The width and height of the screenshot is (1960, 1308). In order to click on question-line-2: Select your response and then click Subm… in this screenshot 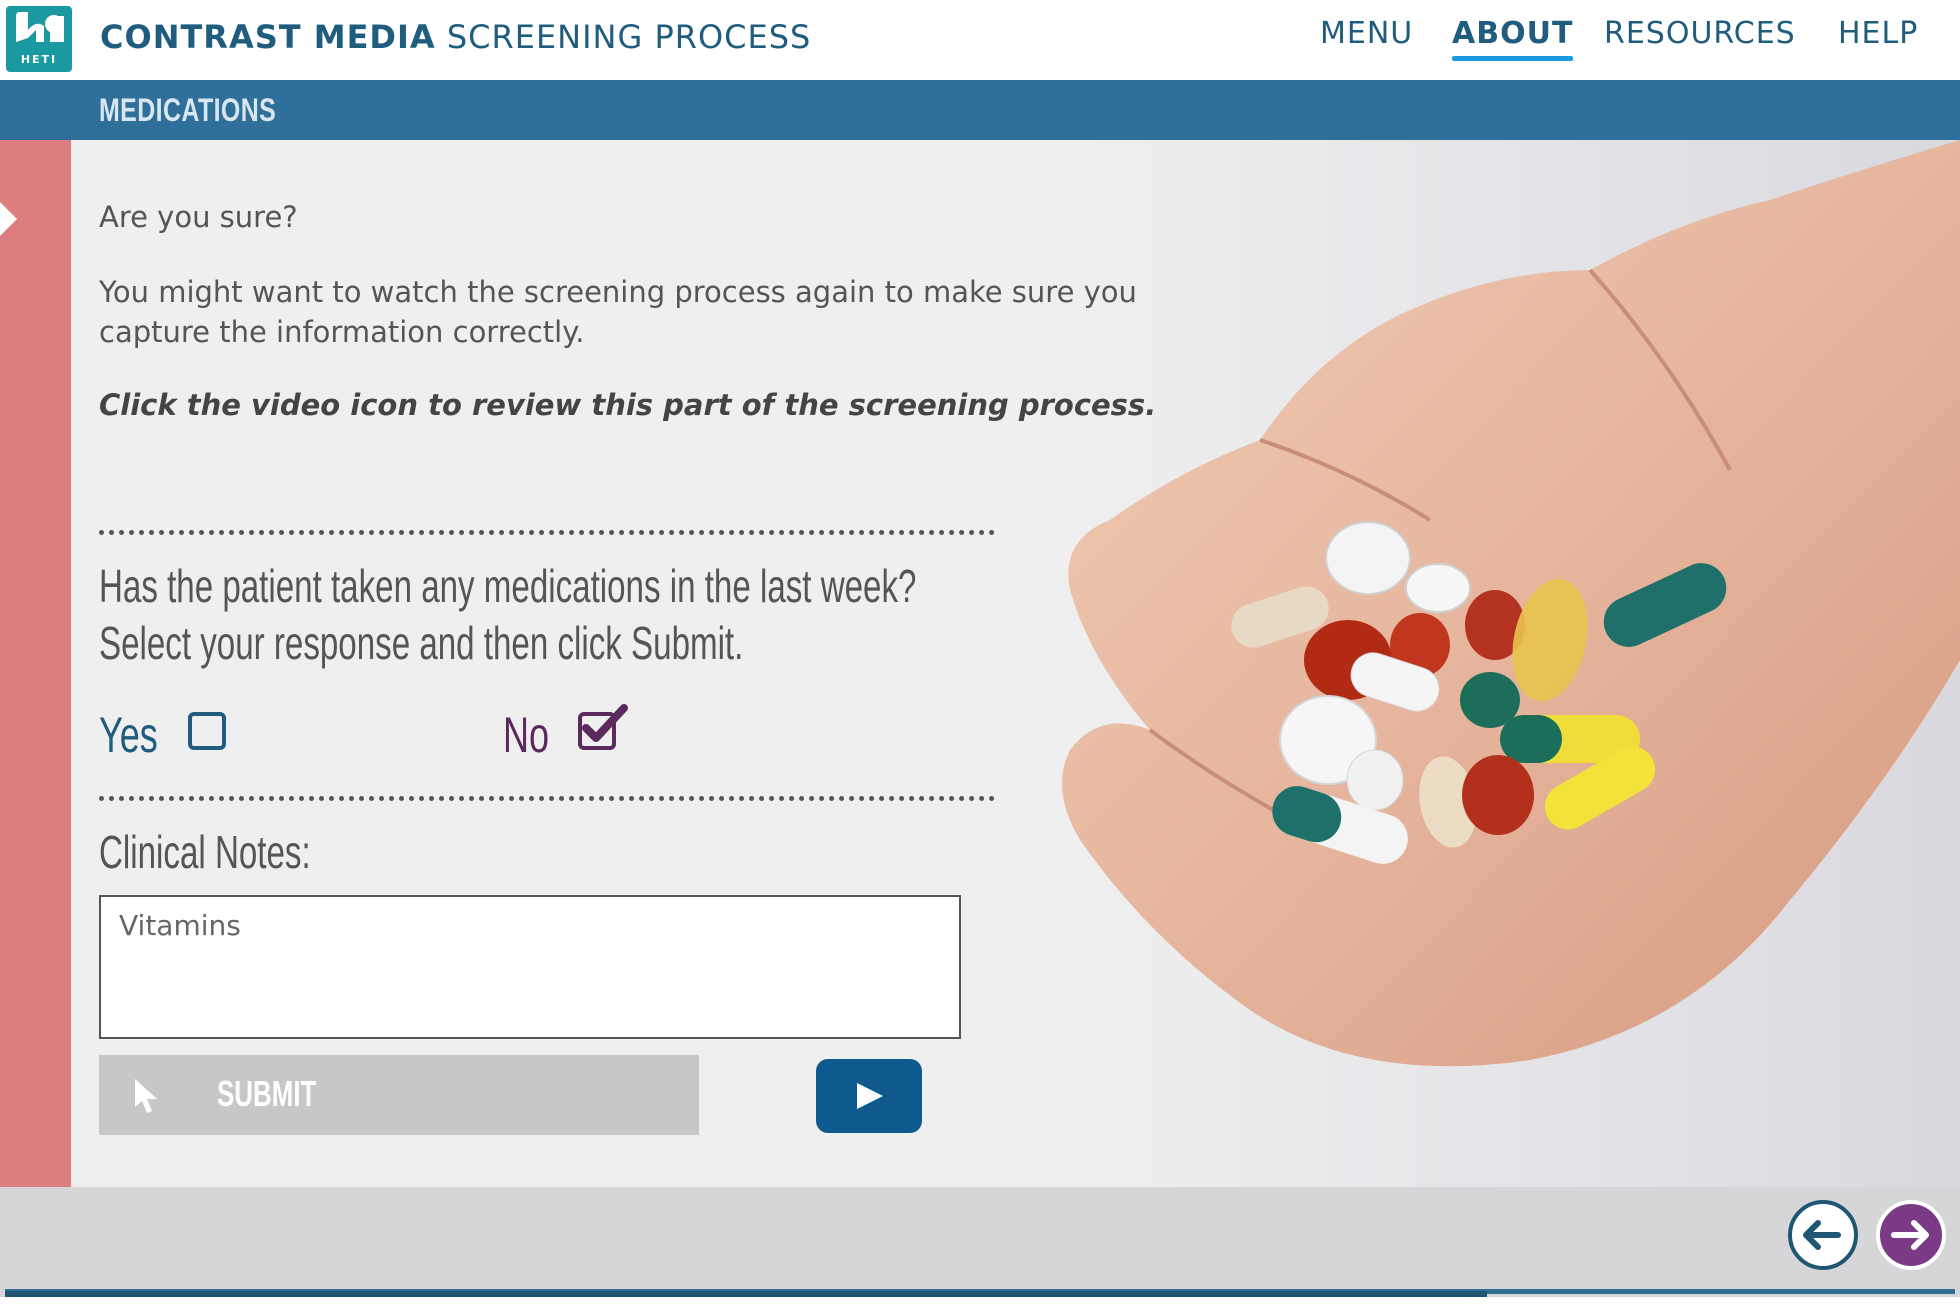, I will do `click(421, 643)`.